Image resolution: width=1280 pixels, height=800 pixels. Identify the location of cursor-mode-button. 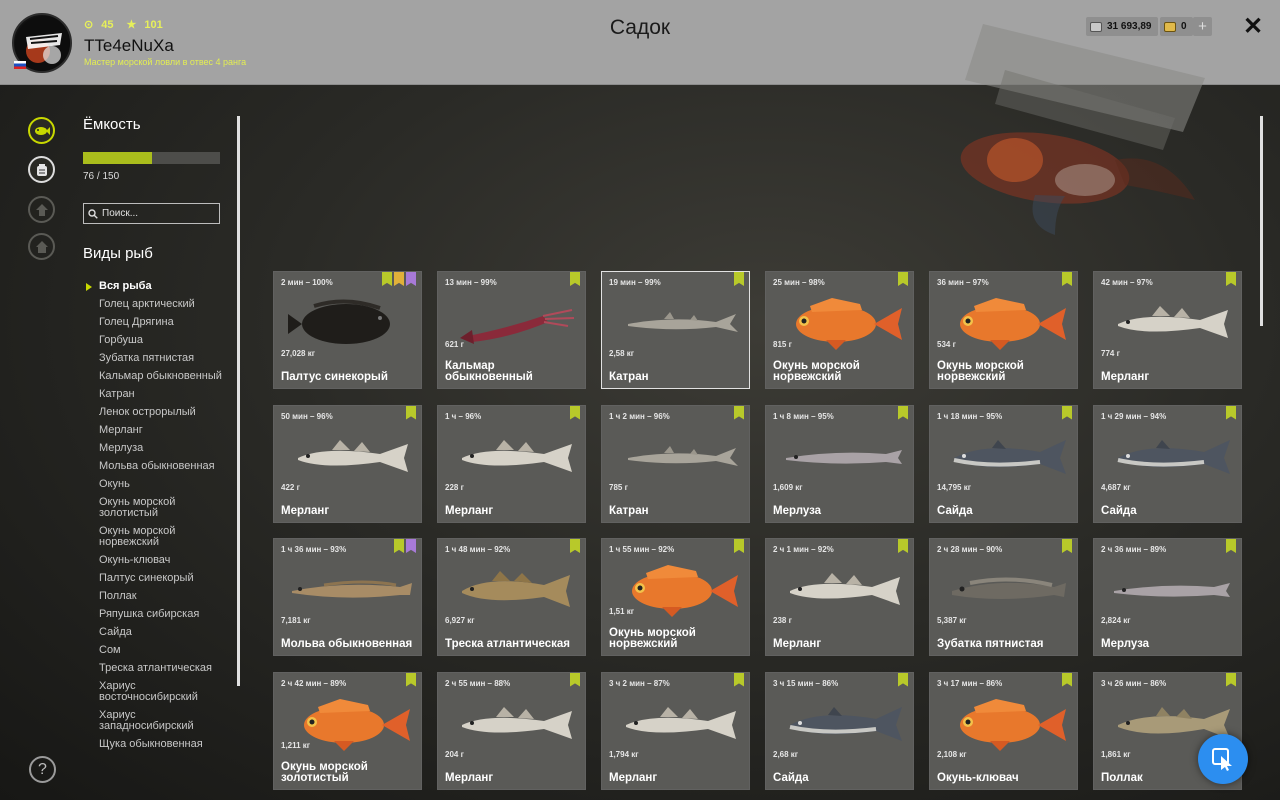
(1223, 759).